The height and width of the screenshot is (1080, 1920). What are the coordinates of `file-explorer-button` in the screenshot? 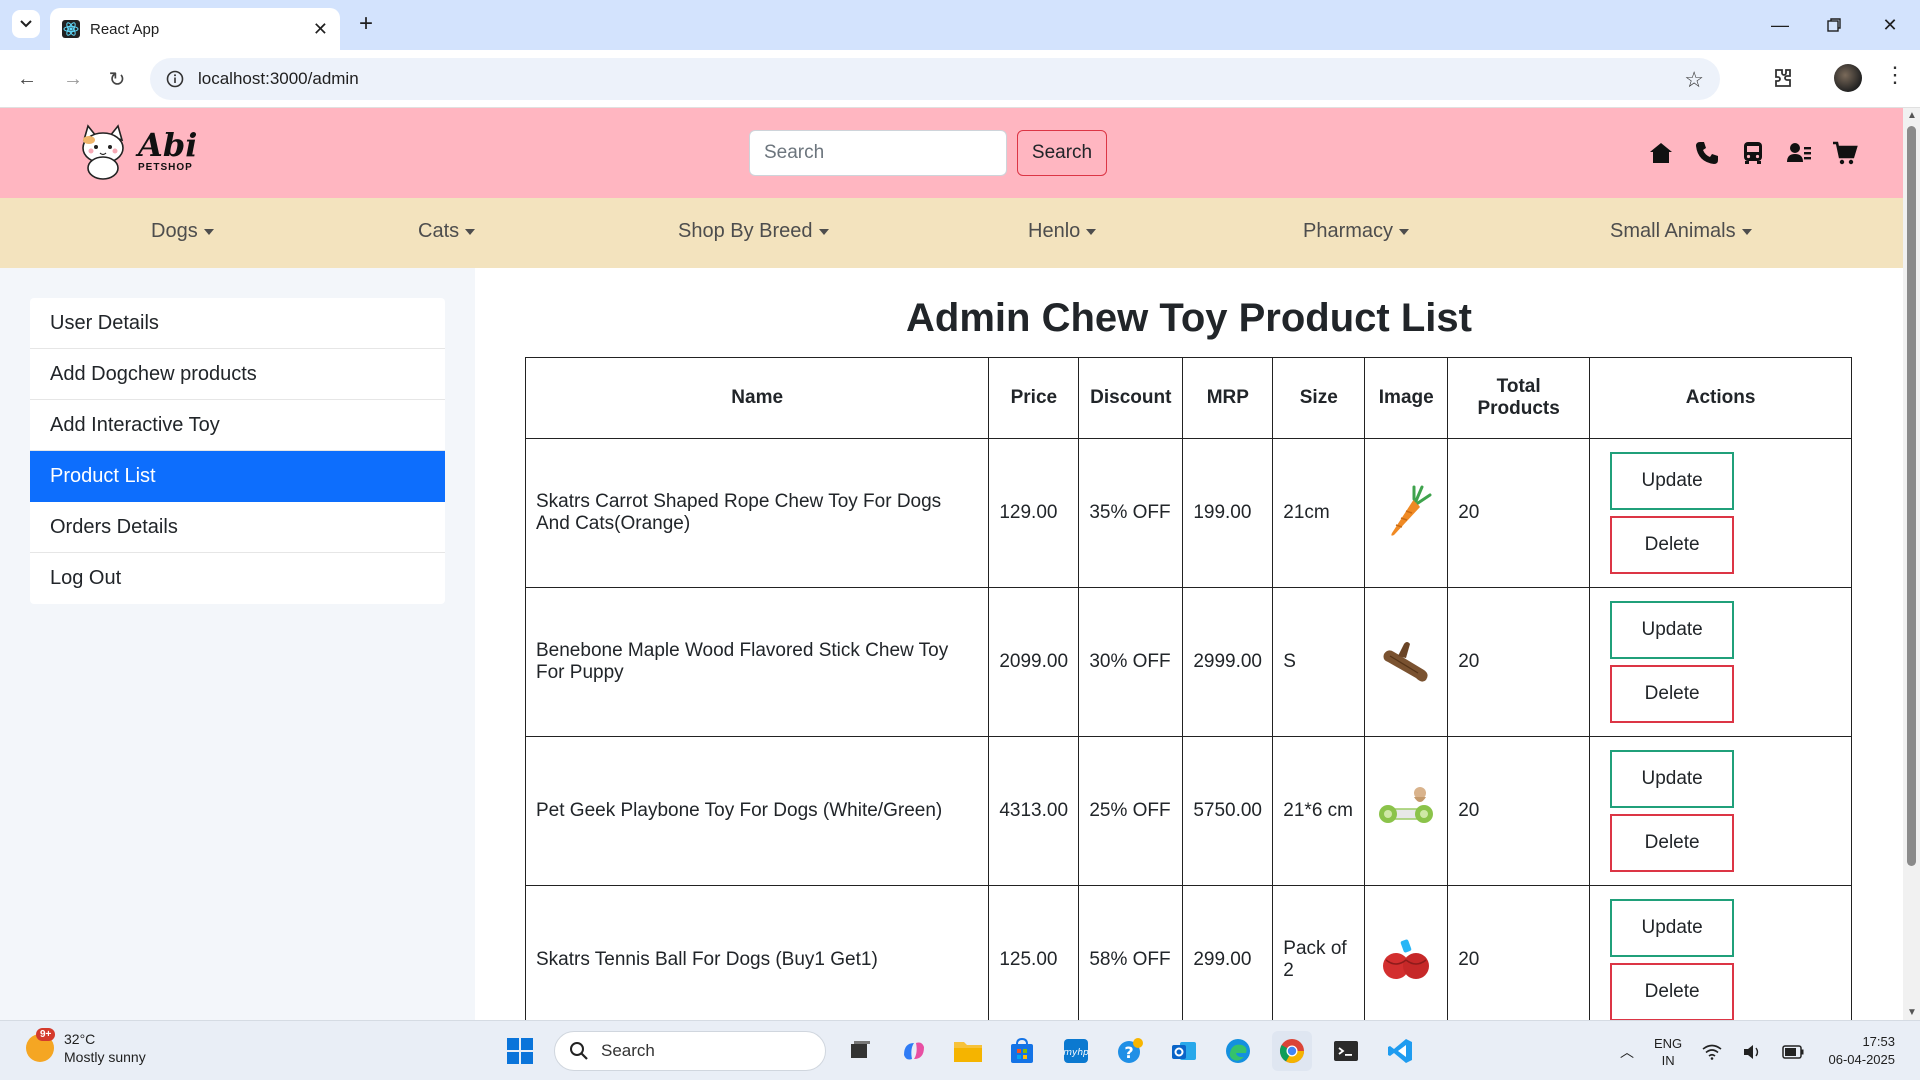 It's located at (968, 1051).